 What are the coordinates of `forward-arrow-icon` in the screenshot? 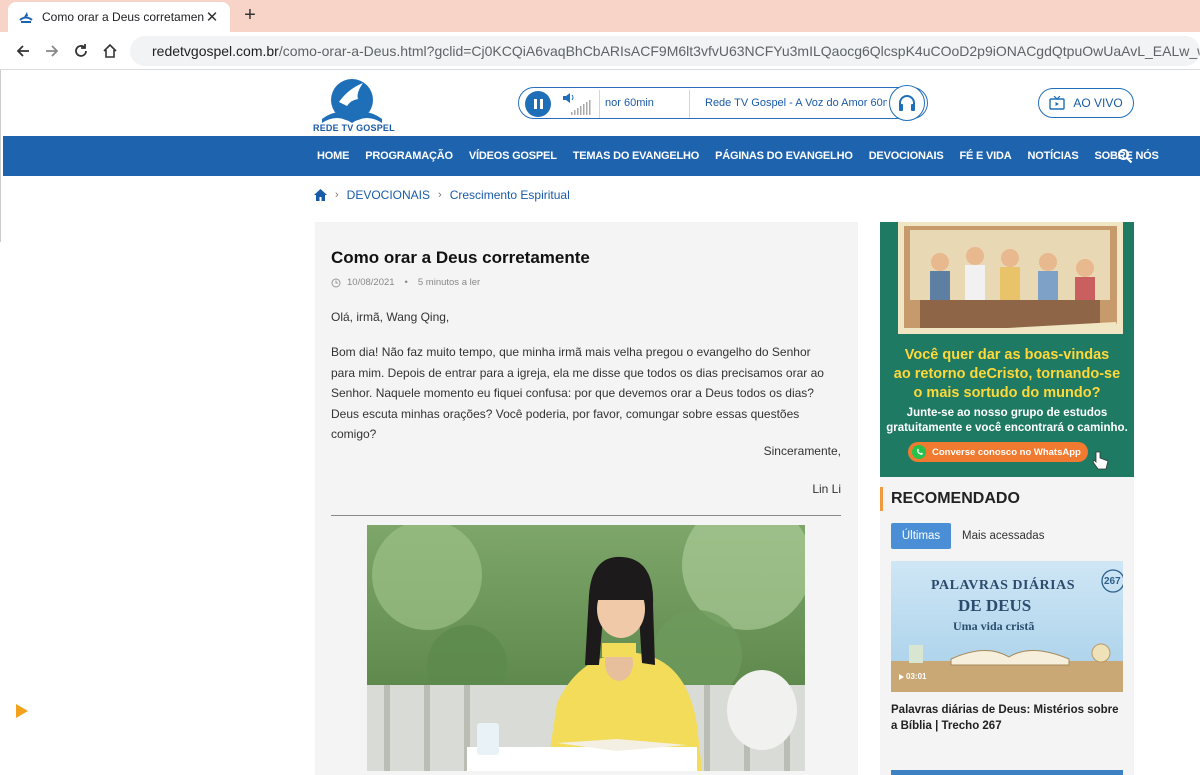 It's located at (52, 51).